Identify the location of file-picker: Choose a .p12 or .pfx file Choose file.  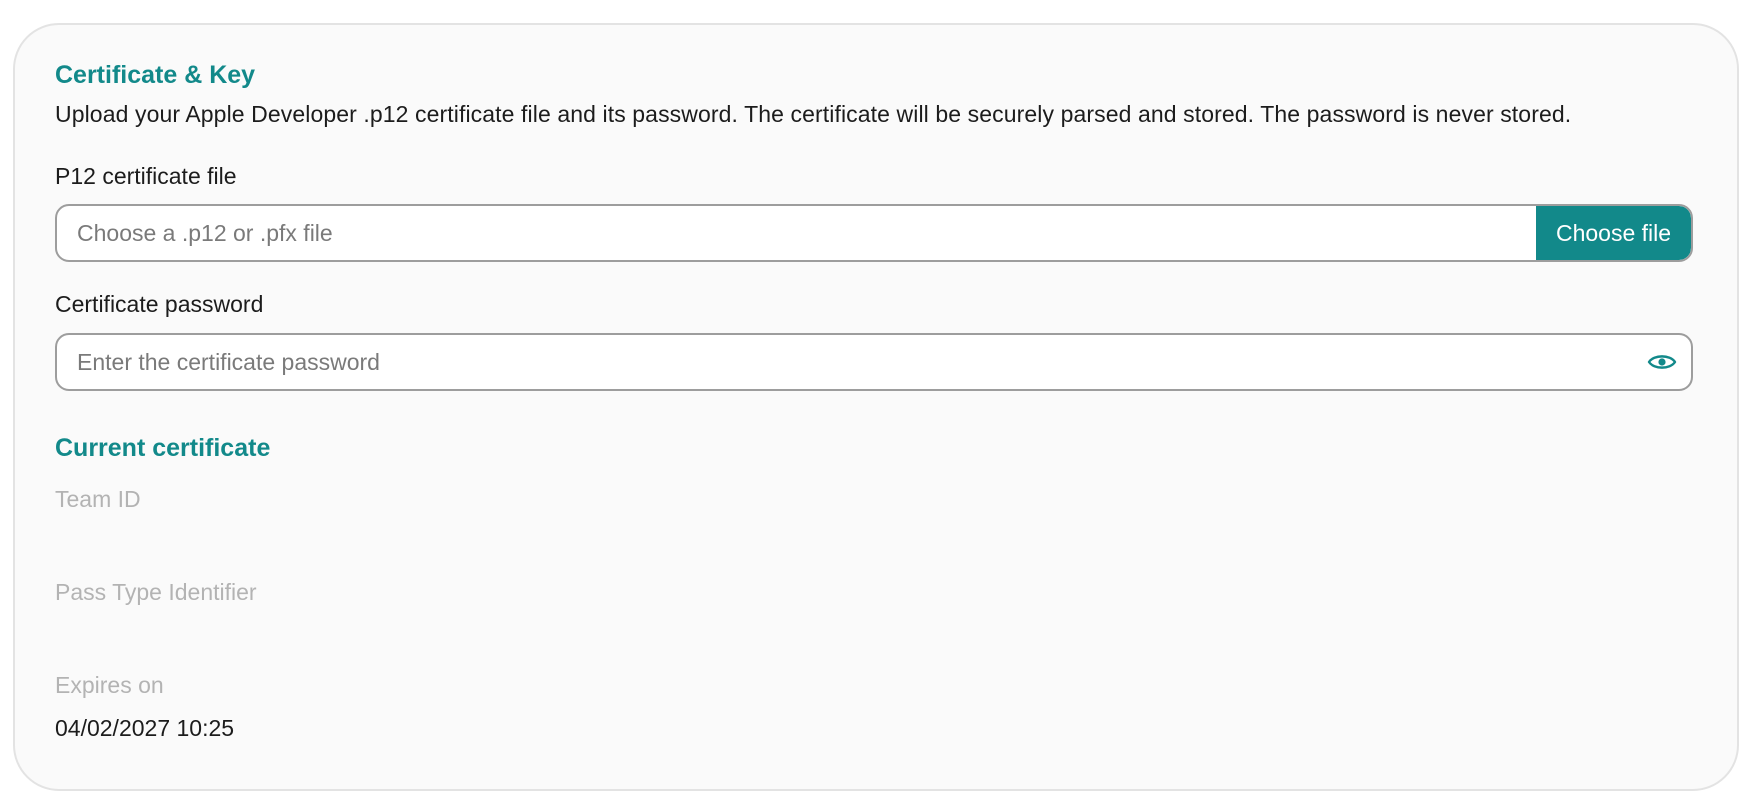
(874, 233).